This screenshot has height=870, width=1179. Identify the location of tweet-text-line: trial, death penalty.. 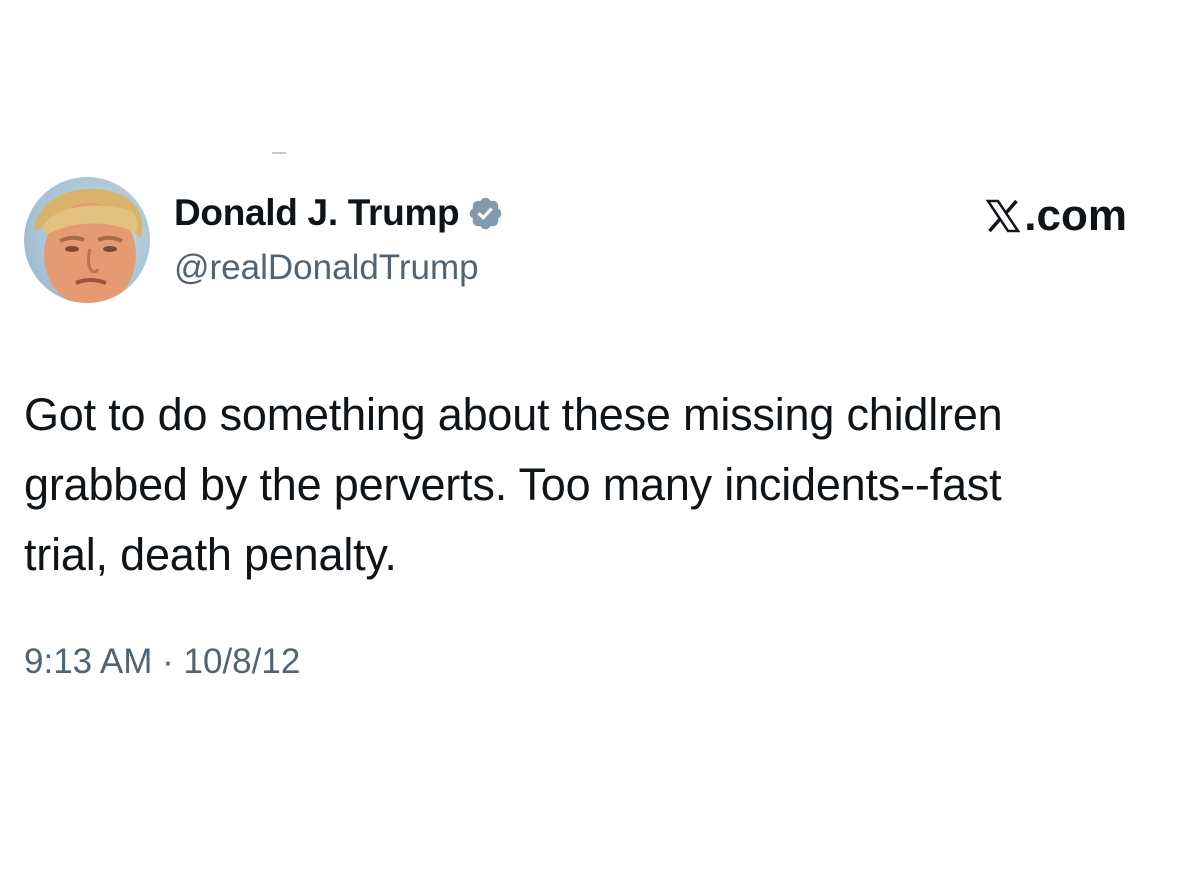
(210, 554).